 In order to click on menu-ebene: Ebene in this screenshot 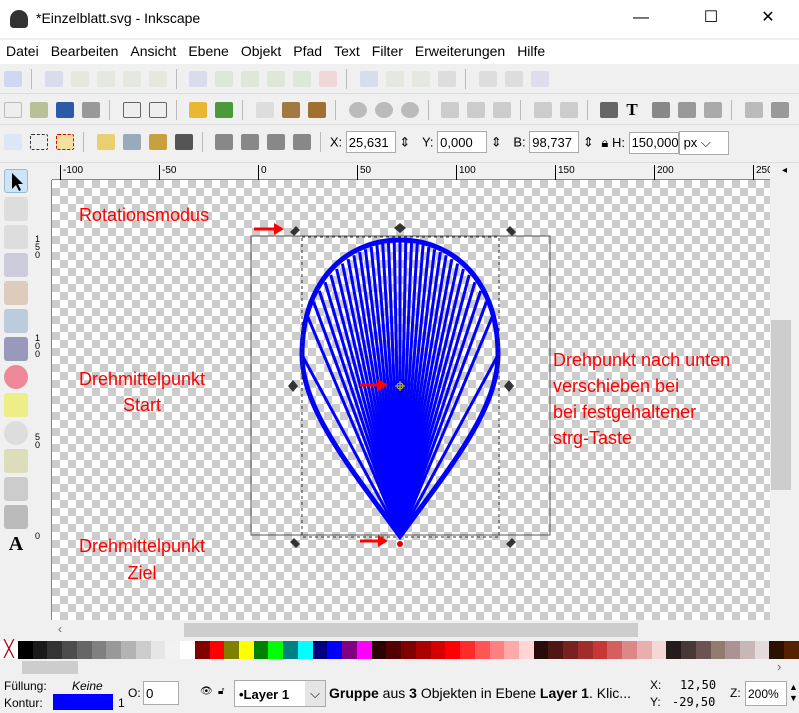, I will do `click(208, 51)`.